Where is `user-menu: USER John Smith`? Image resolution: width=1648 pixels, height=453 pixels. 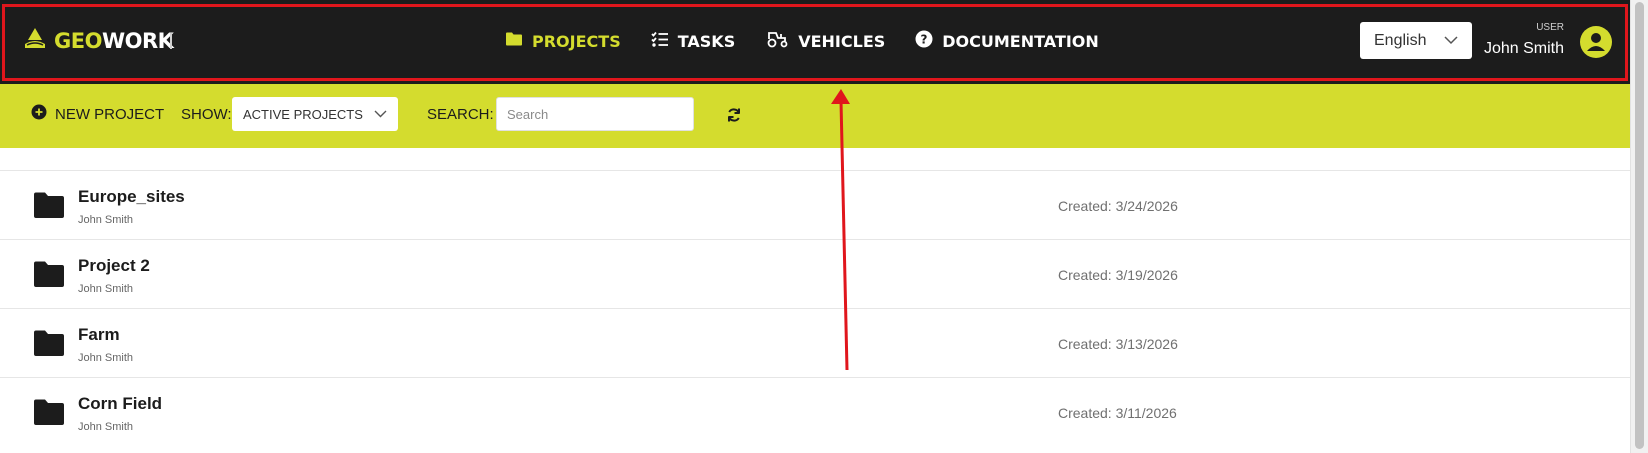 user-menu: USER John Smith is located at coordinates (1551, 42).